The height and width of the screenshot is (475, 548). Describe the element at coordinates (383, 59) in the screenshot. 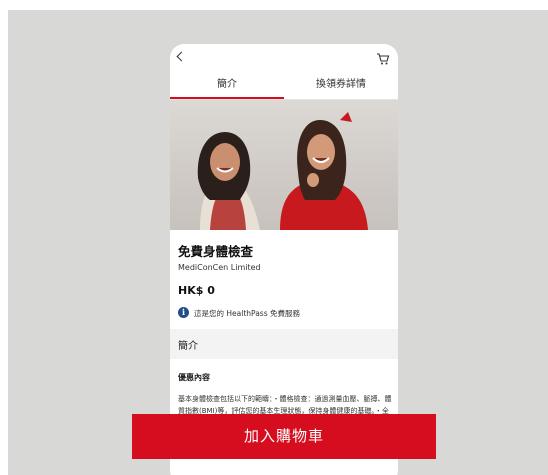

I see `cart-icon` at that location.